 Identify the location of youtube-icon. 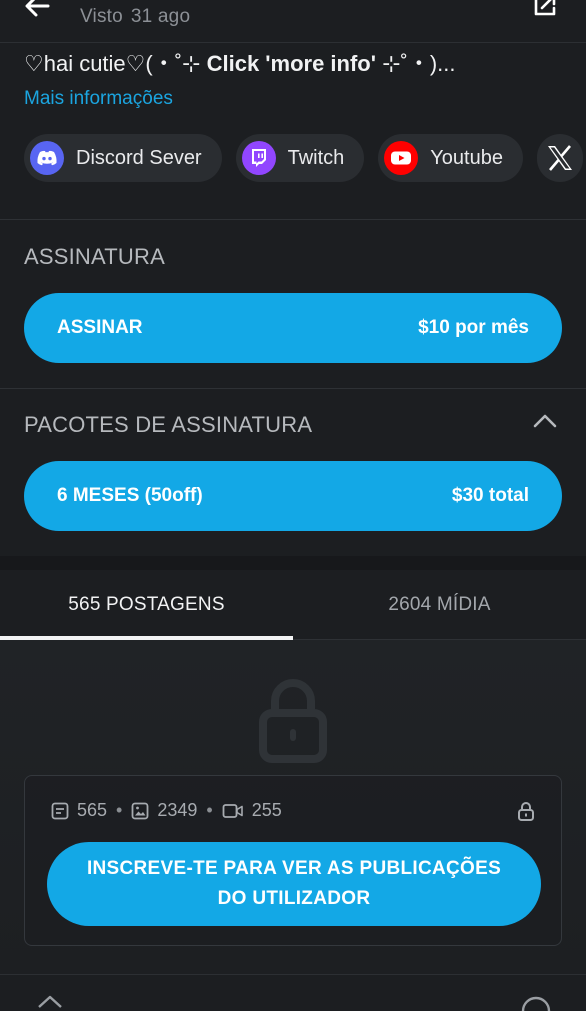
(401, 158).